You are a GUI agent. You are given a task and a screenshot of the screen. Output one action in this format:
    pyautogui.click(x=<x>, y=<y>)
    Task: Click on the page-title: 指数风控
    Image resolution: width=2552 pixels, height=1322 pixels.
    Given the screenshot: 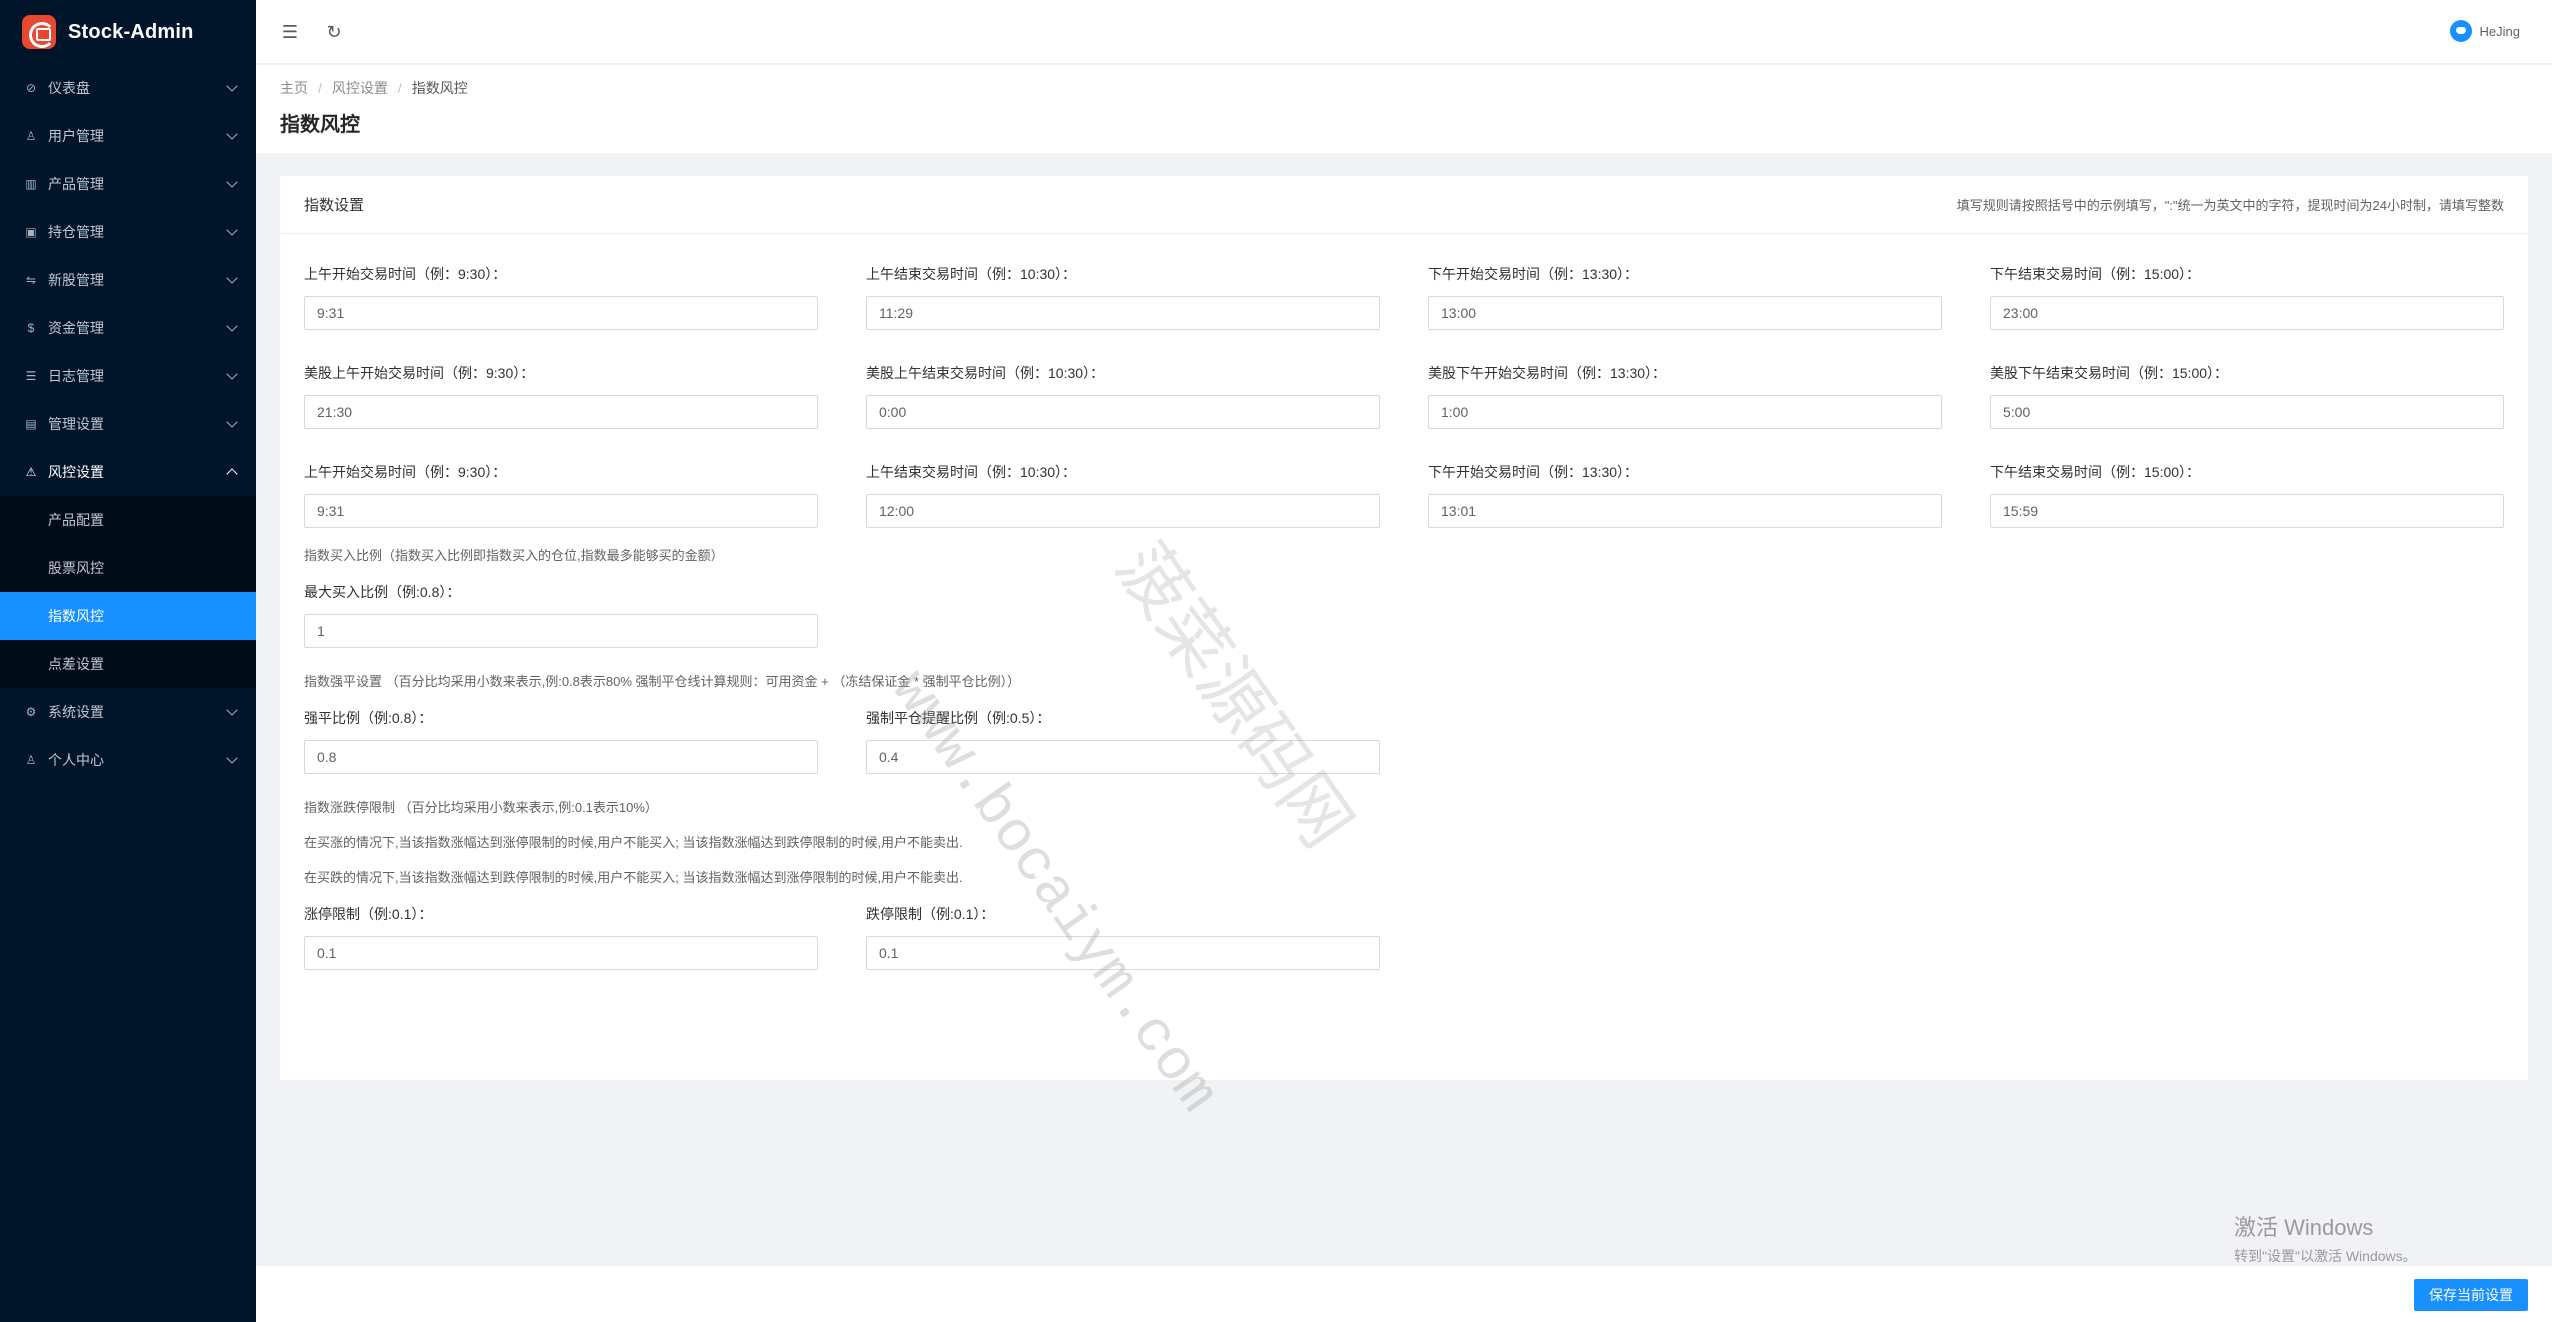 What is the action you would take?
    pyautogui.click(x=320, y=125)
    